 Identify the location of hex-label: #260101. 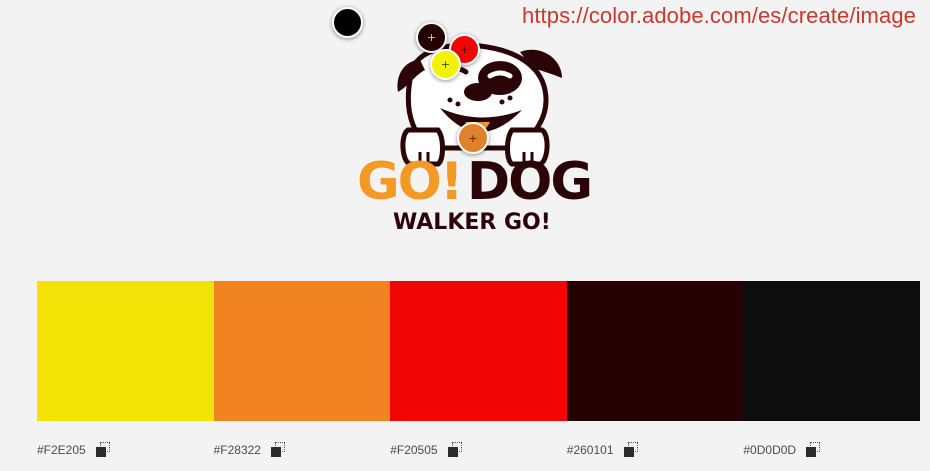
(590, 450).